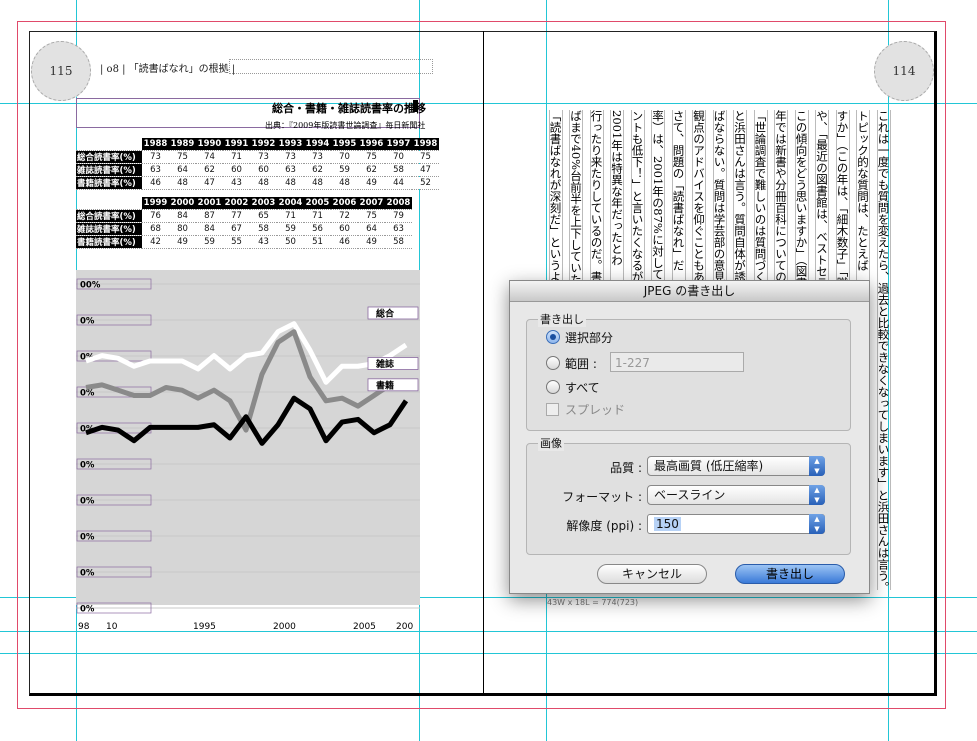  What do you see at coordinates (317, 144) in the screenshot?
I see `year-header: 1994` at bounding box center [317, 144].